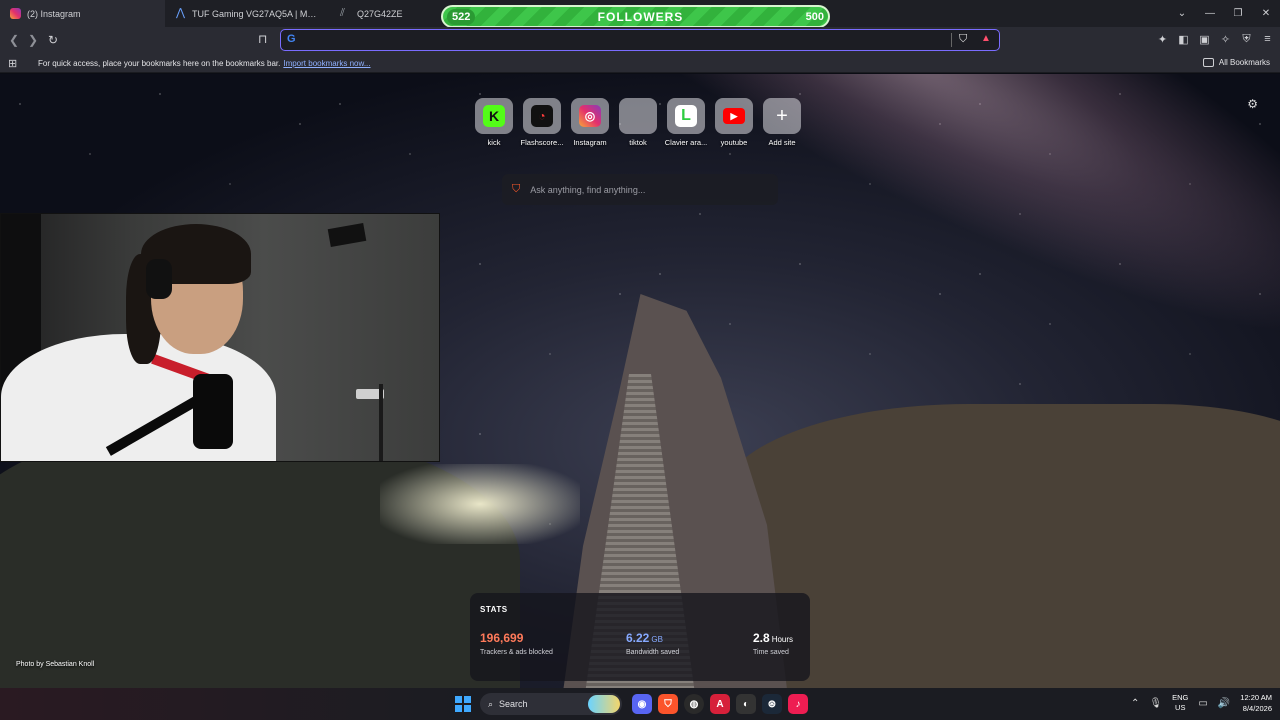 The width and height of the screenshot is (1280, 720). I want to click on tab-instagram: (2) Instagram, so click(82, 13).